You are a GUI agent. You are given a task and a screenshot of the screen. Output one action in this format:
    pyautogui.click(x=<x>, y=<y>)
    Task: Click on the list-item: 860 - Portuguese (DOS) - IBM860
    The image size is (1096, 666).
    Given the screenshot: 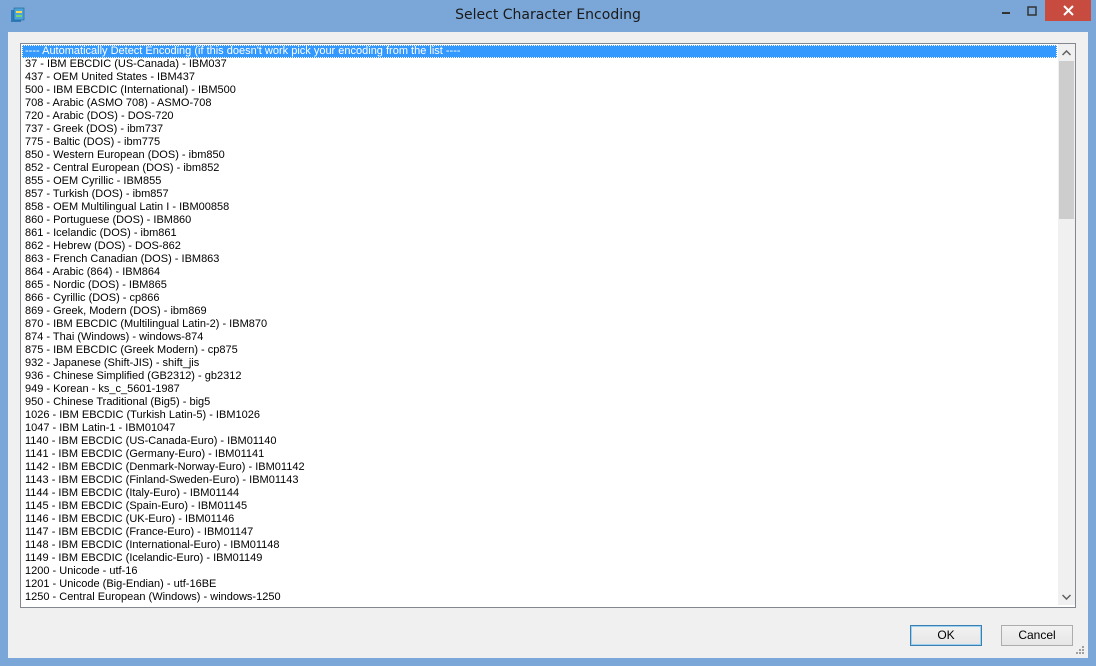 What is the action you would take?
    pyautogui.click(x=539, y=220)
    